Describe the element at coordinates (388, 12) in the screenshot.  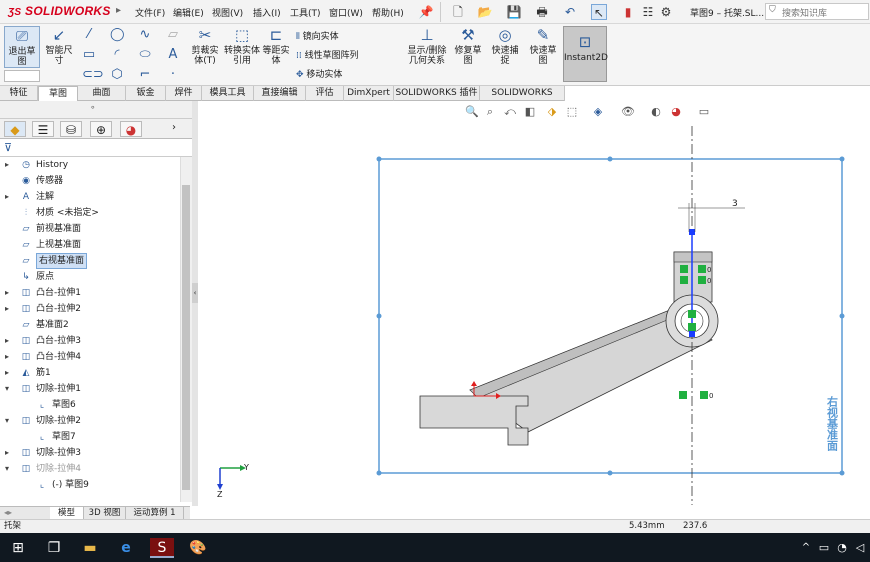
I see `menu-help: 帮助(H)` at that location.